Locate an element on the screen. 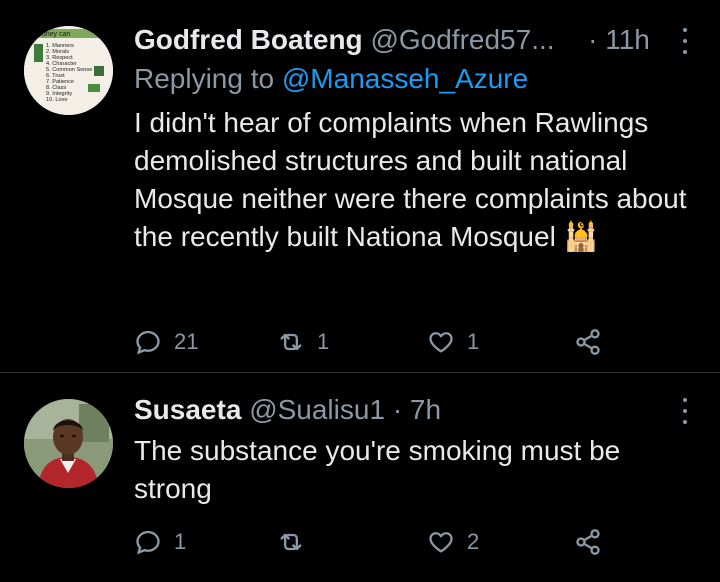 The width and height of the screenshot is (720, 582). mosque-emoji: 🕌 is located at coordinates (581, 236).